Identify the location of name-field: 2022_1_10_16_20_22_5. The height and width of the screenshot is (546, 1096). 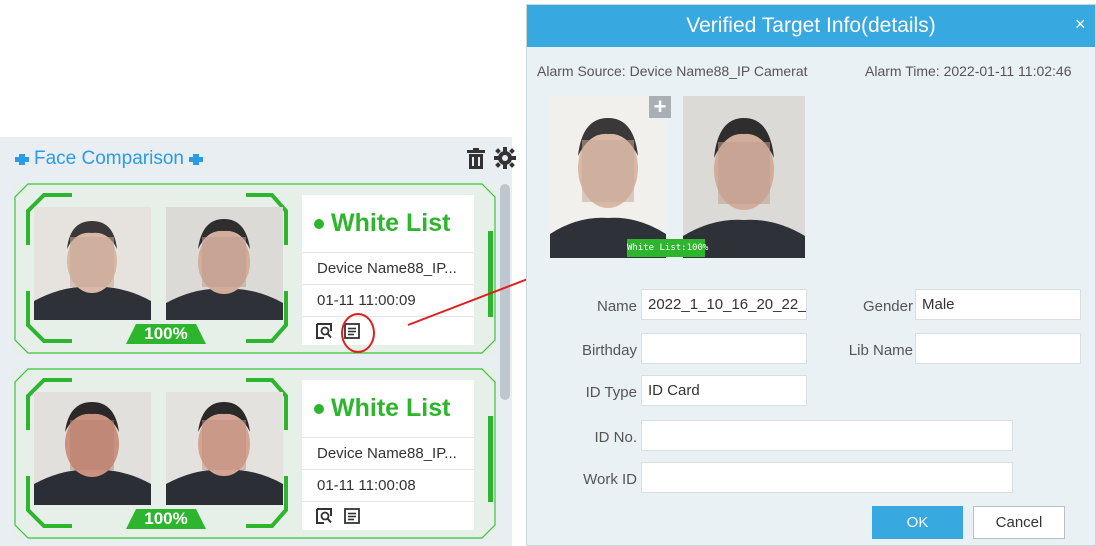
(724, 304).